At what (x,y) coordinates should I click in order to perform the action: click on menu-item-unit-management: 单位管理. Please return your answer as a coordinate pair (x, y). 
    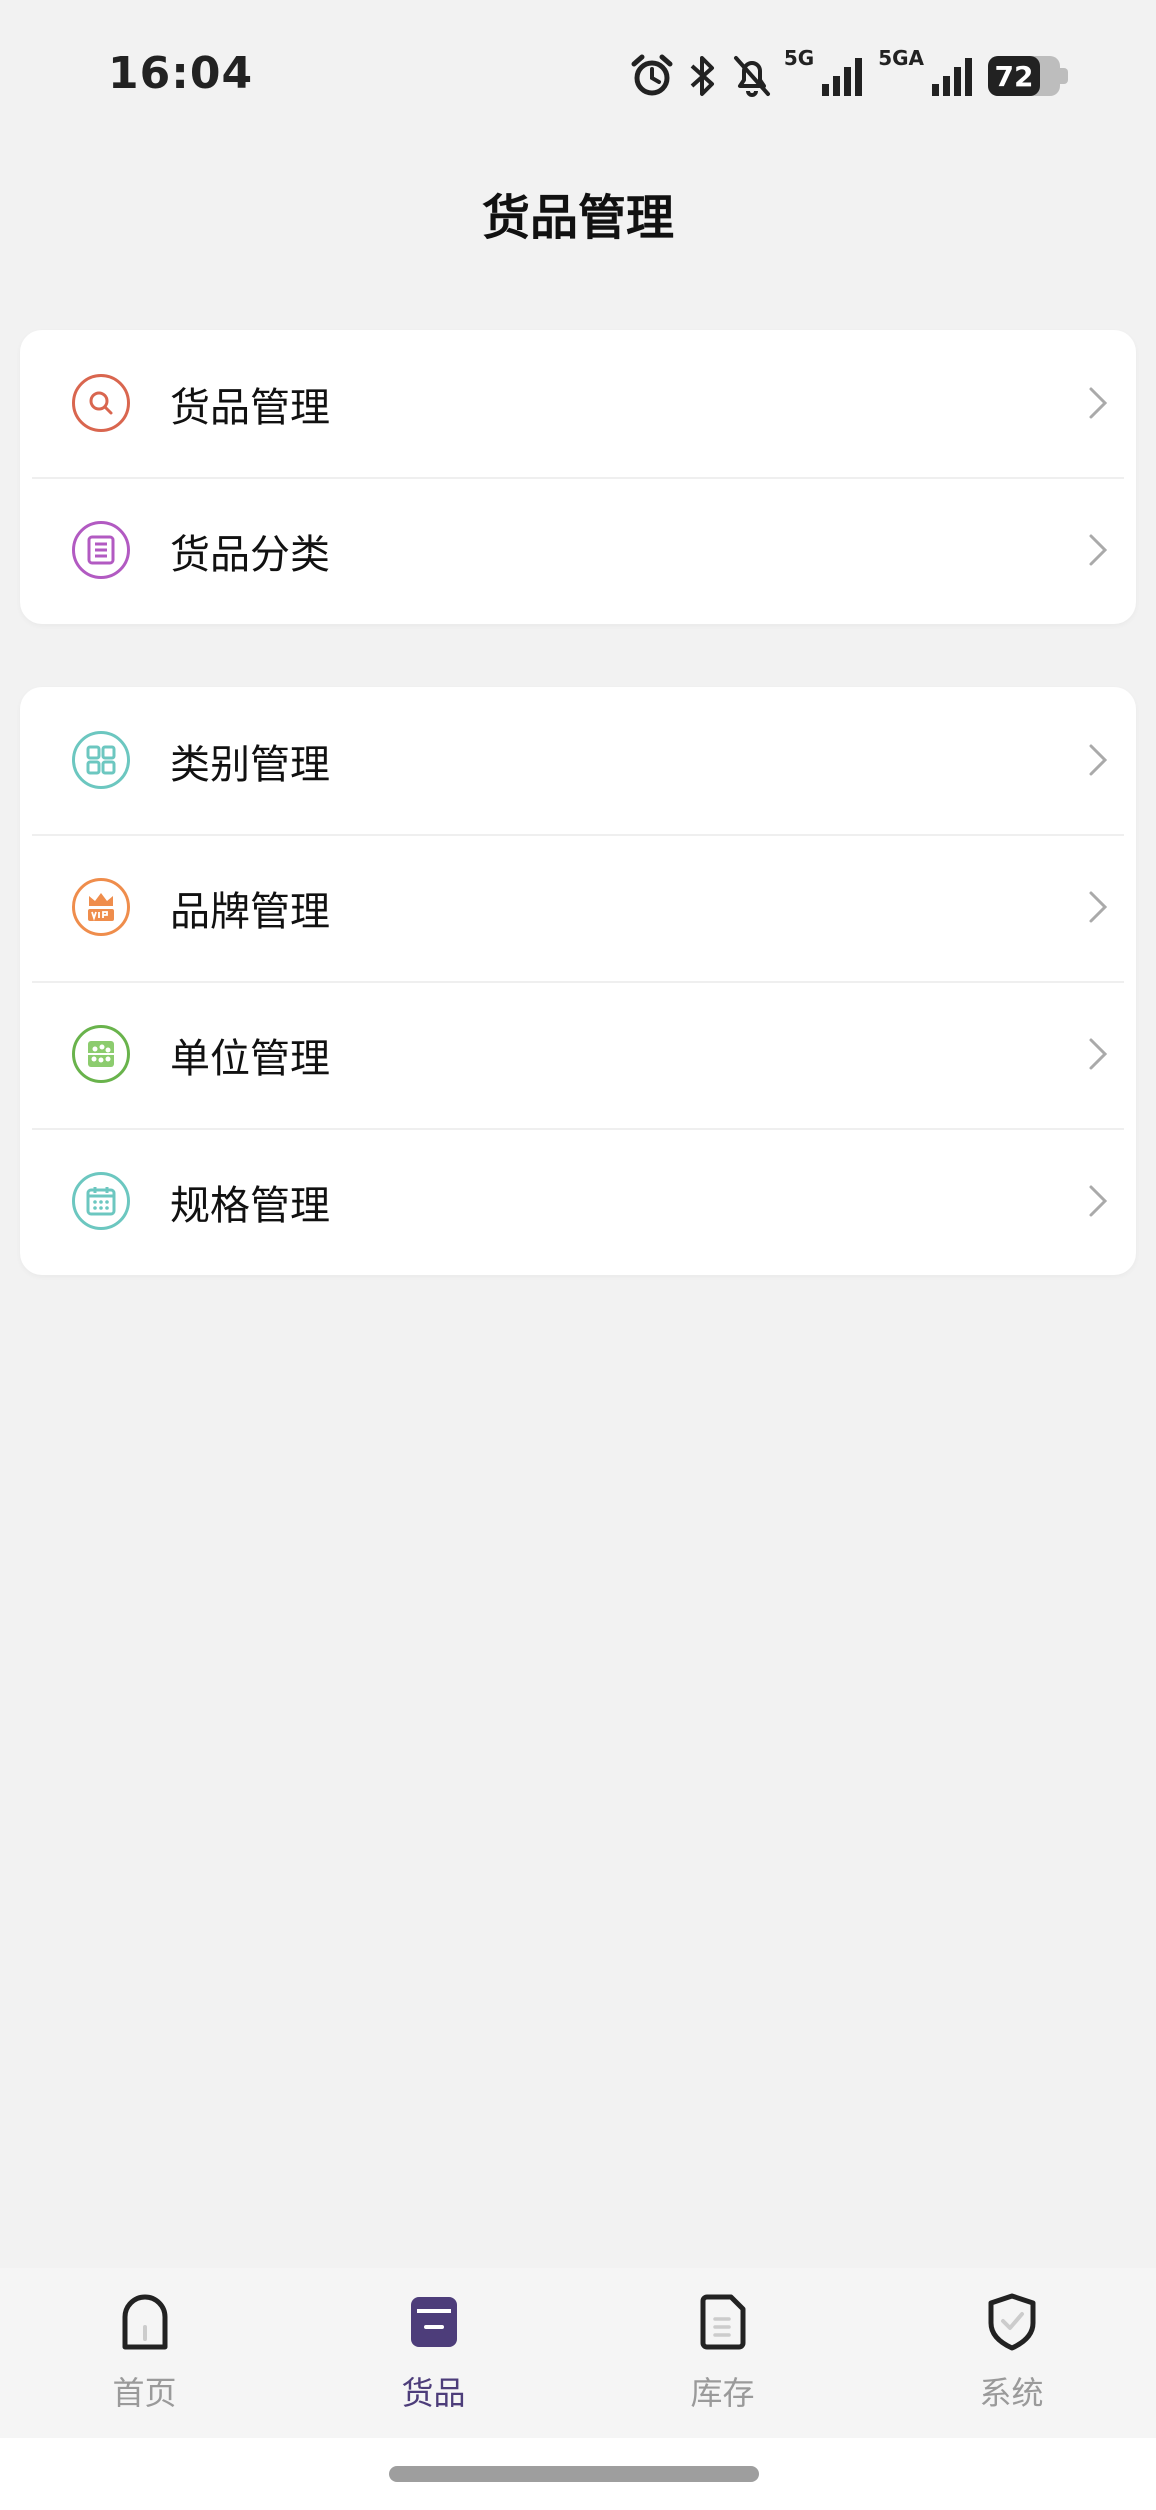
    Looking at the image, I should click on (578, 1054).